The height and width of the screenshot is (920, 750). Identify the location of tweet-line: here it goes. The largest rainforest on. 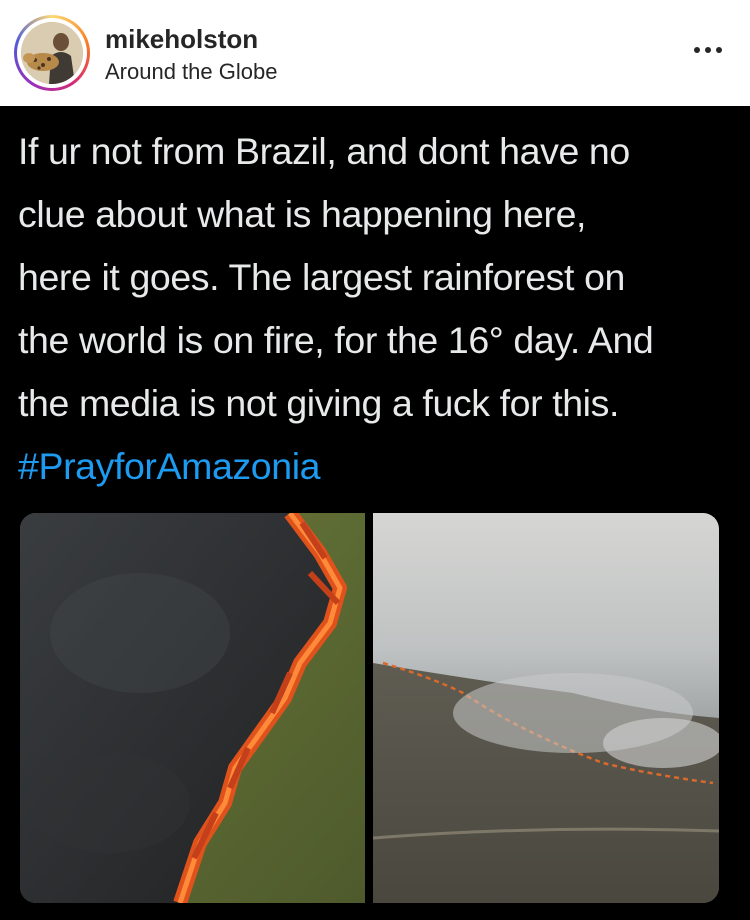
(321, 277).